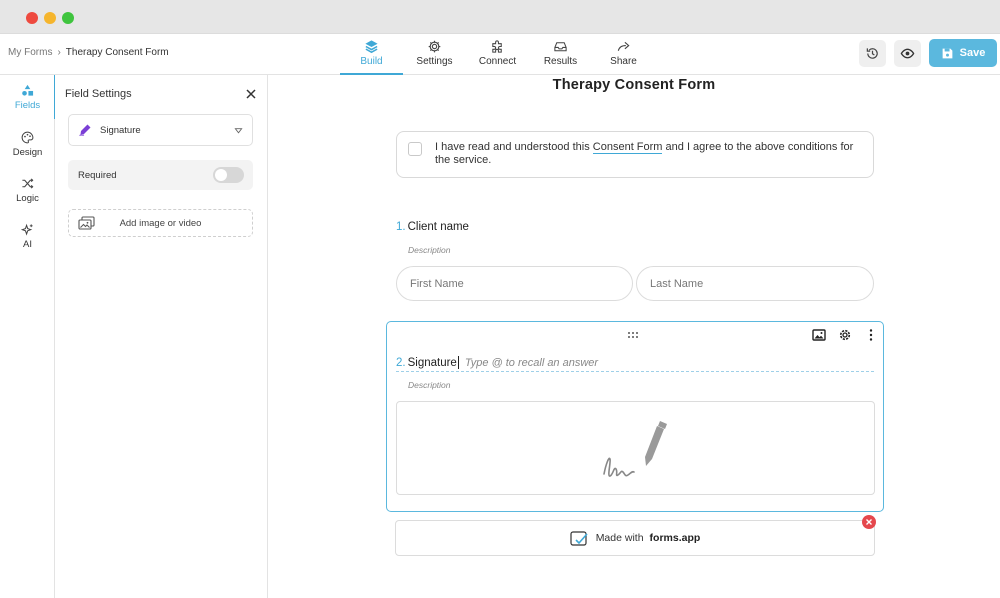  I want to click on rail-item-ai: AI, so click(27, 236).